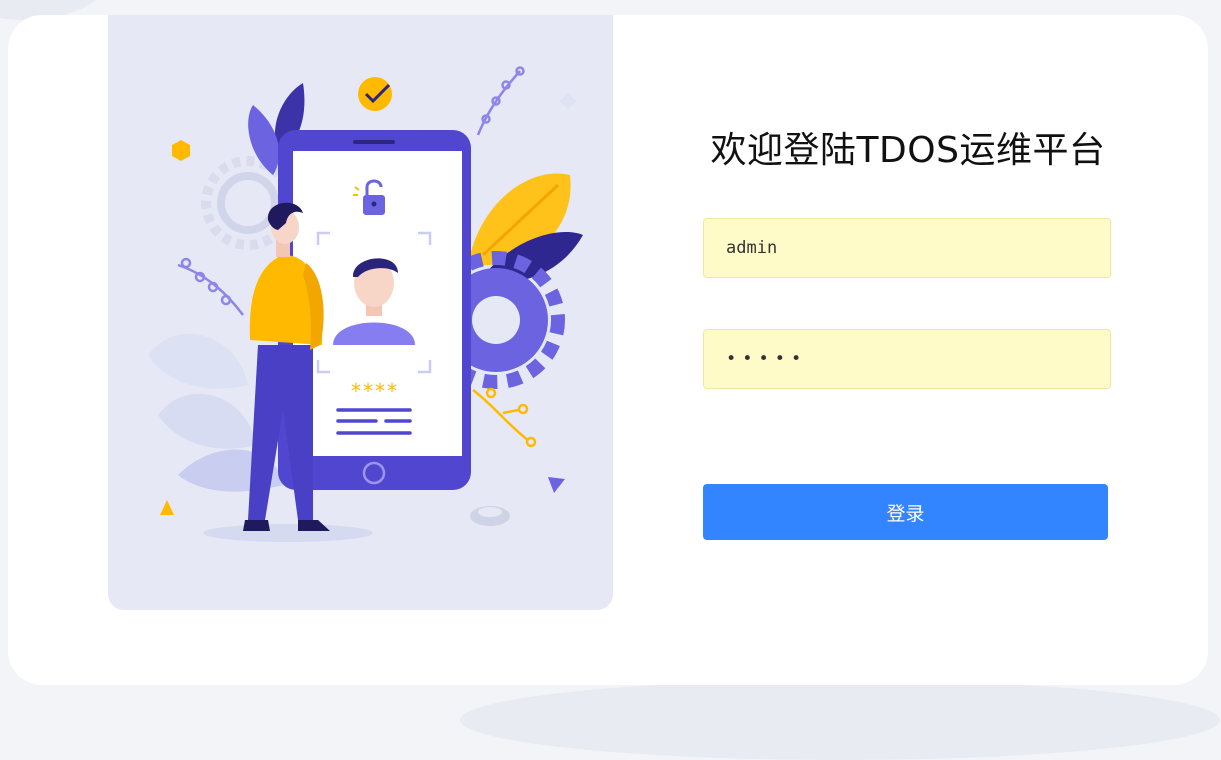  What do you see at coordinates (500, 101) in the screenshot?
I see `twig-right` at bounding box center [500, 101].